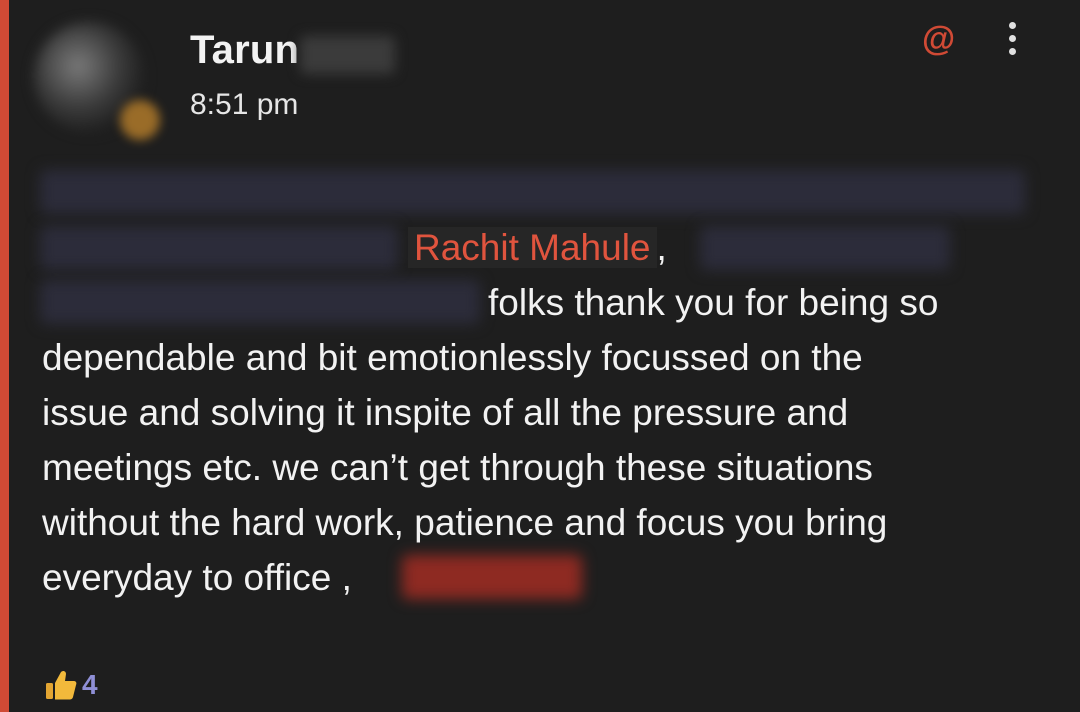 The width and height of the screenshot is (1080, 712). Describe the element at coordinates (938, 39) in the screenshot. I see `mention-icon: @` at that location.